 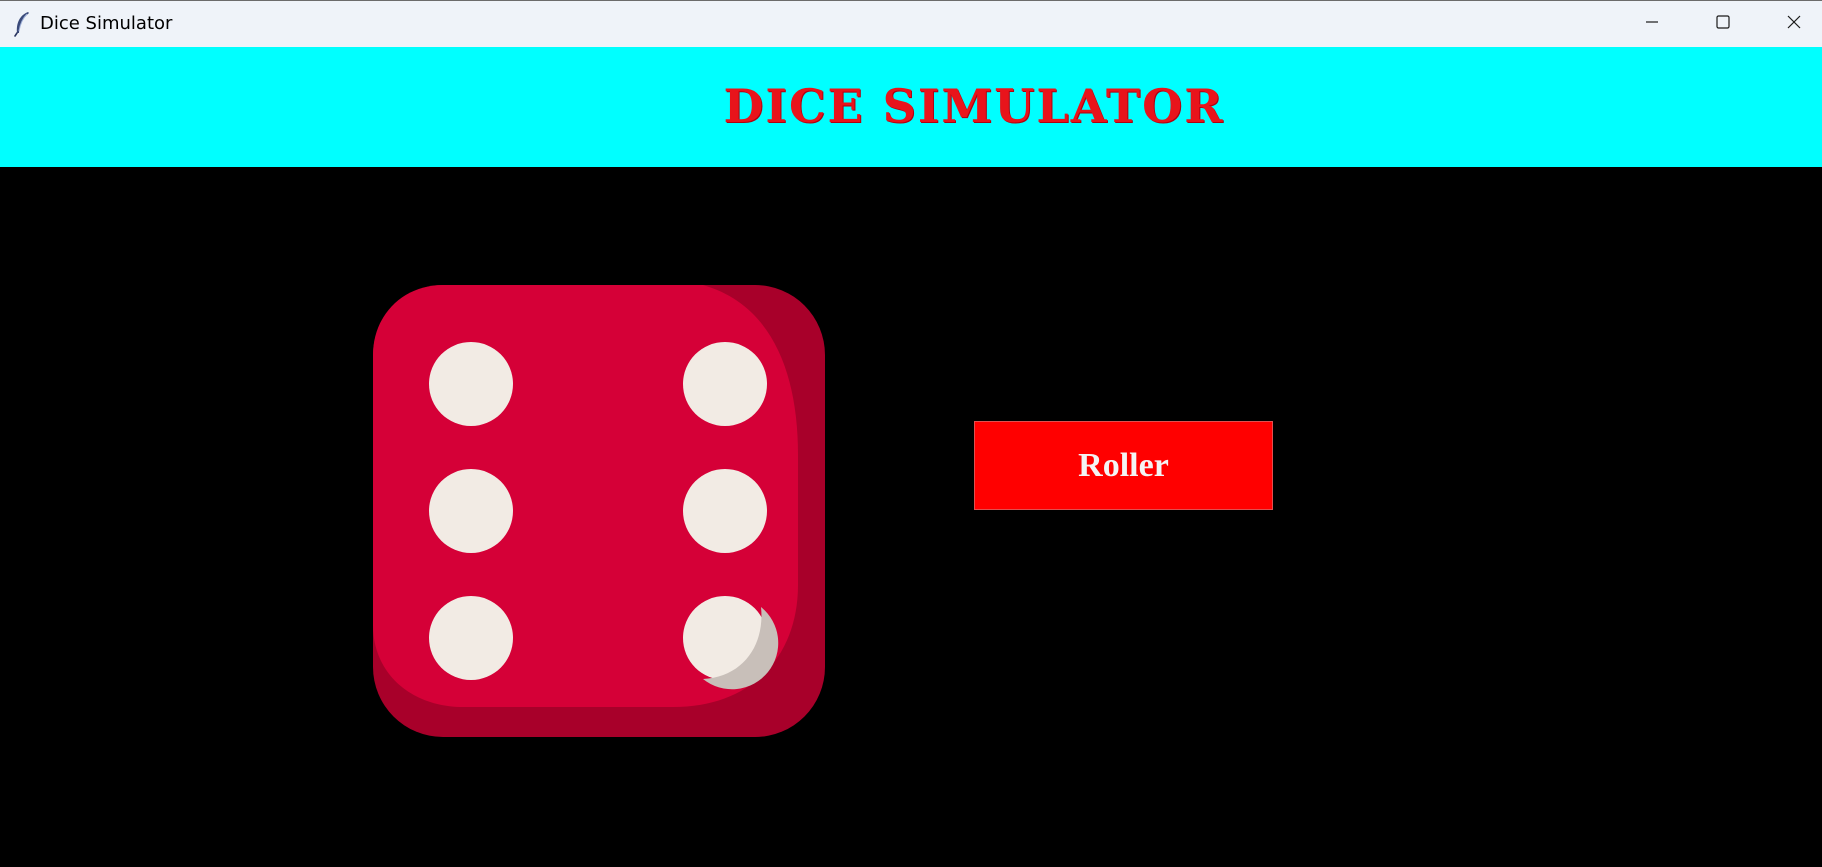 I want to click on page-title: DICE SIMULATOR, so click(x=974, y=106).